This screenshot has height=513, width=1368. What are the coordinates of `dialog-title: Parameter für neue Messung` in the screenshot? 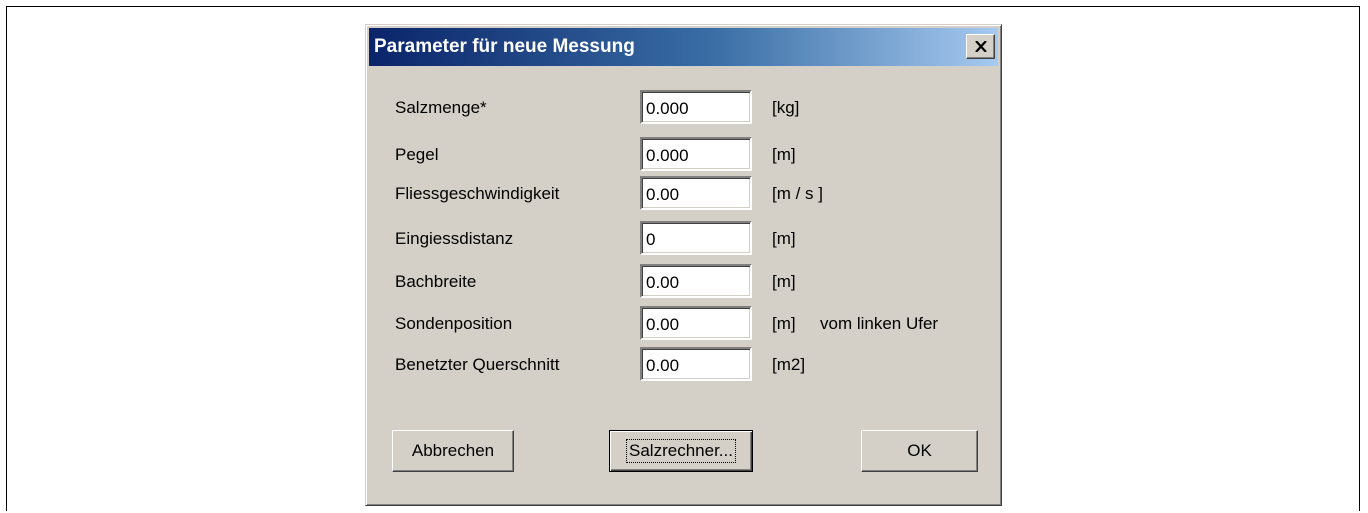 It's located at (504, 46).